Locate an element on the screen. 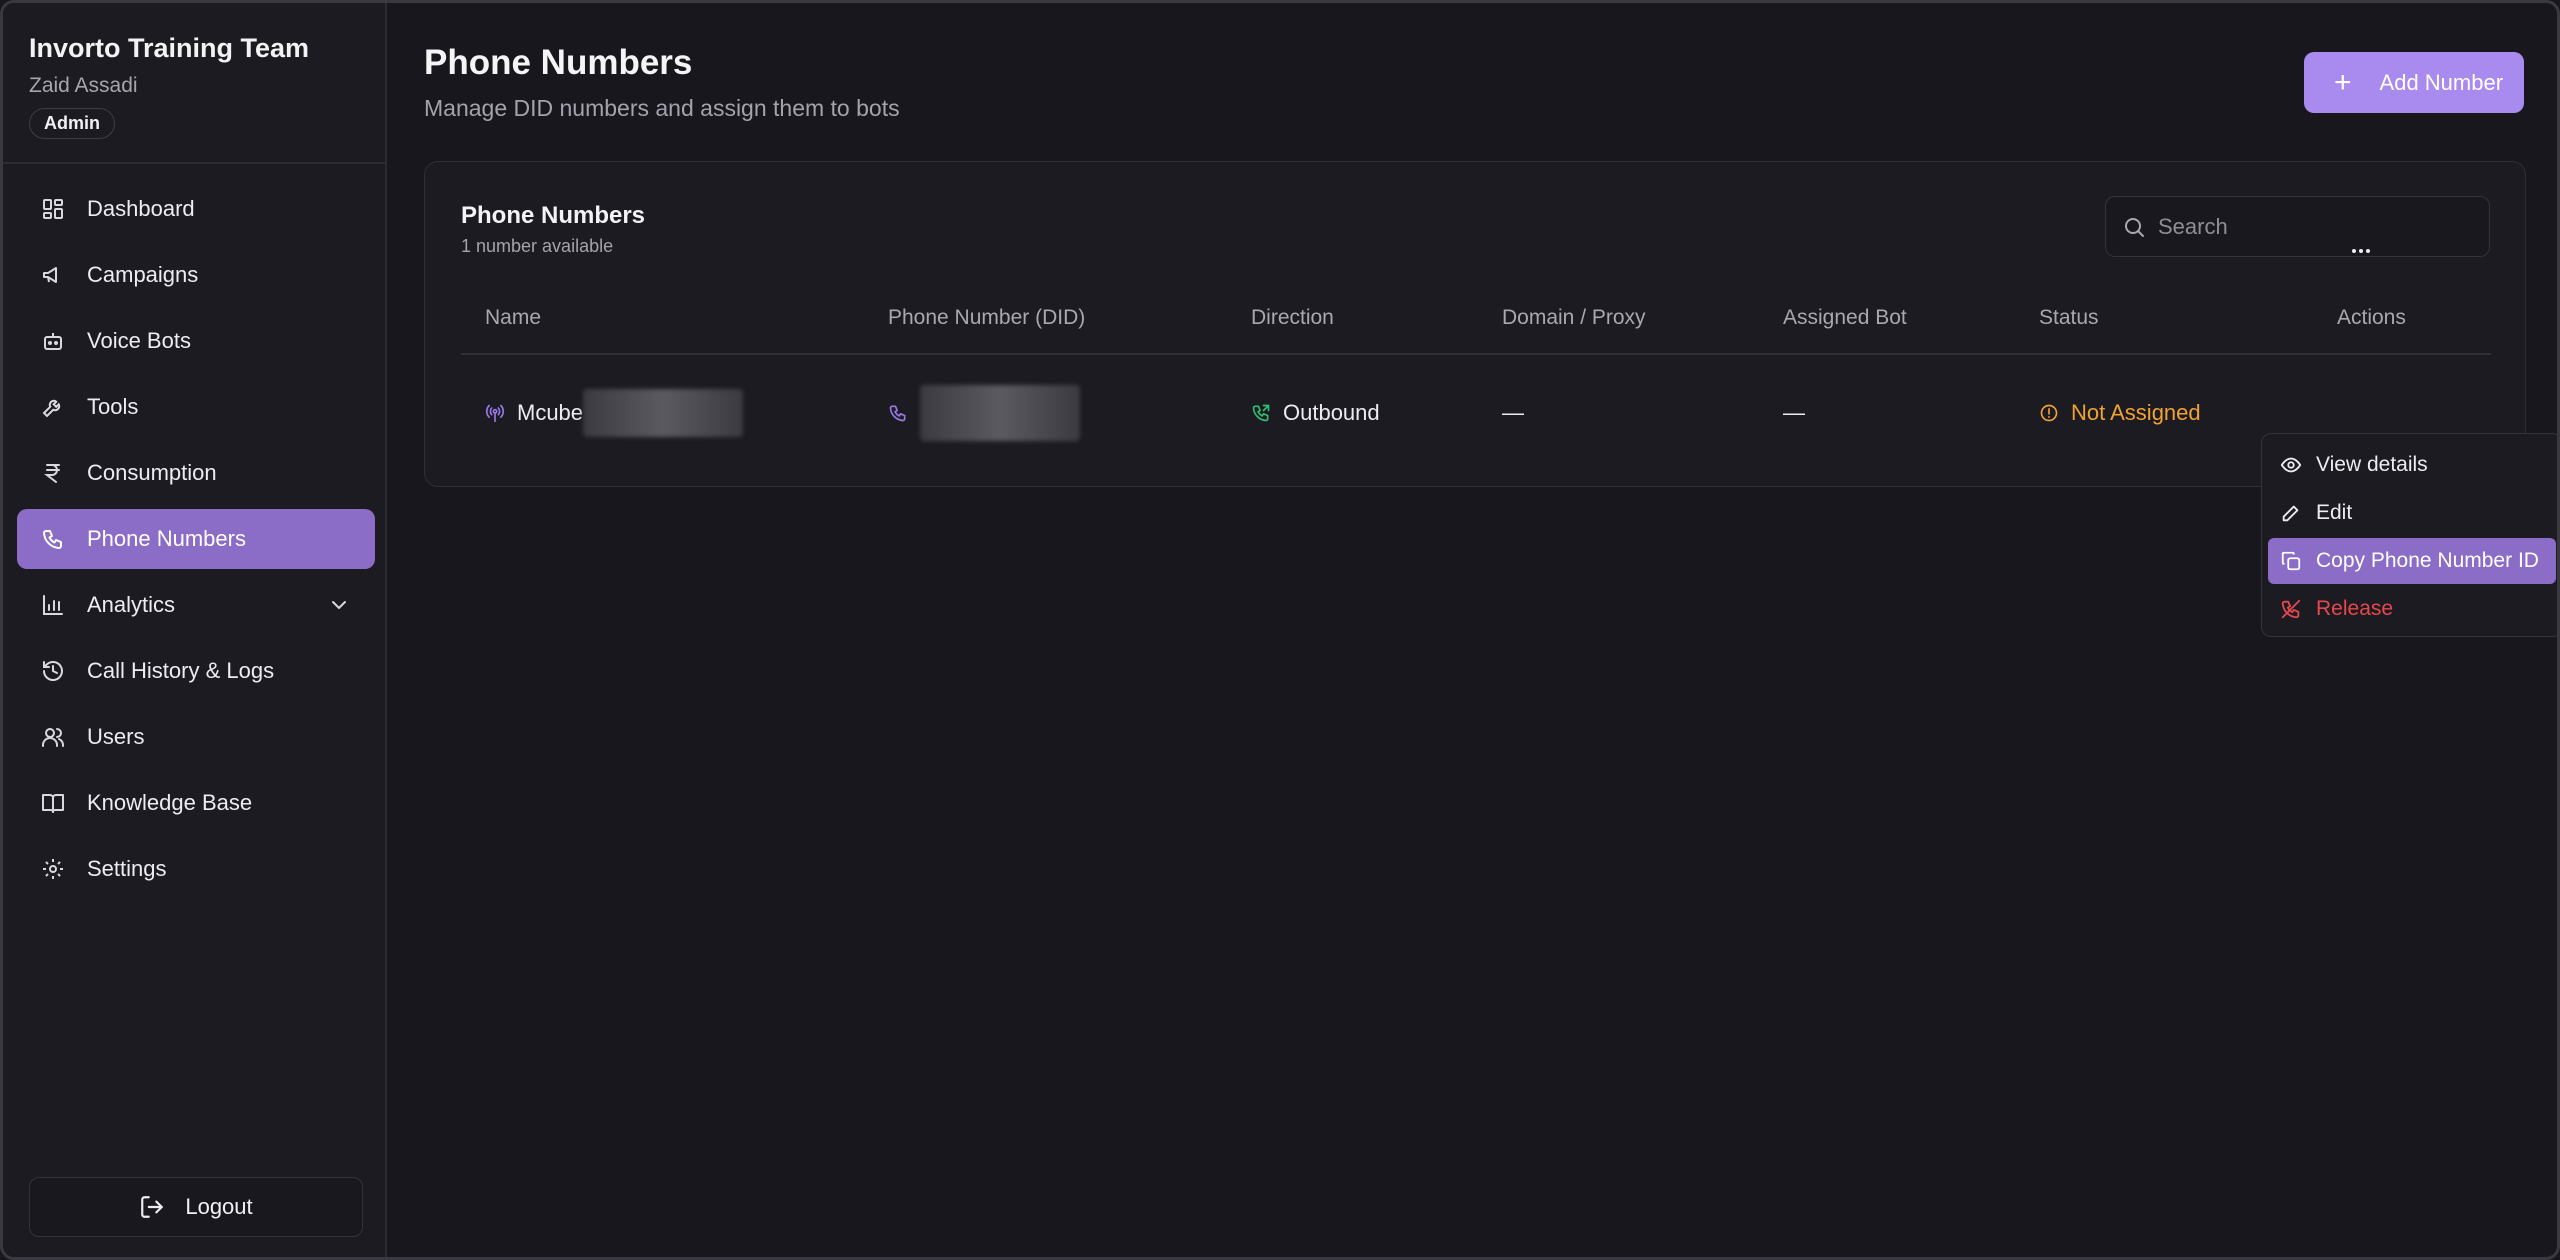 The height and width of the screenshot is (1260, 2560). bar-chart-icon is located at coordinates (53, 605).